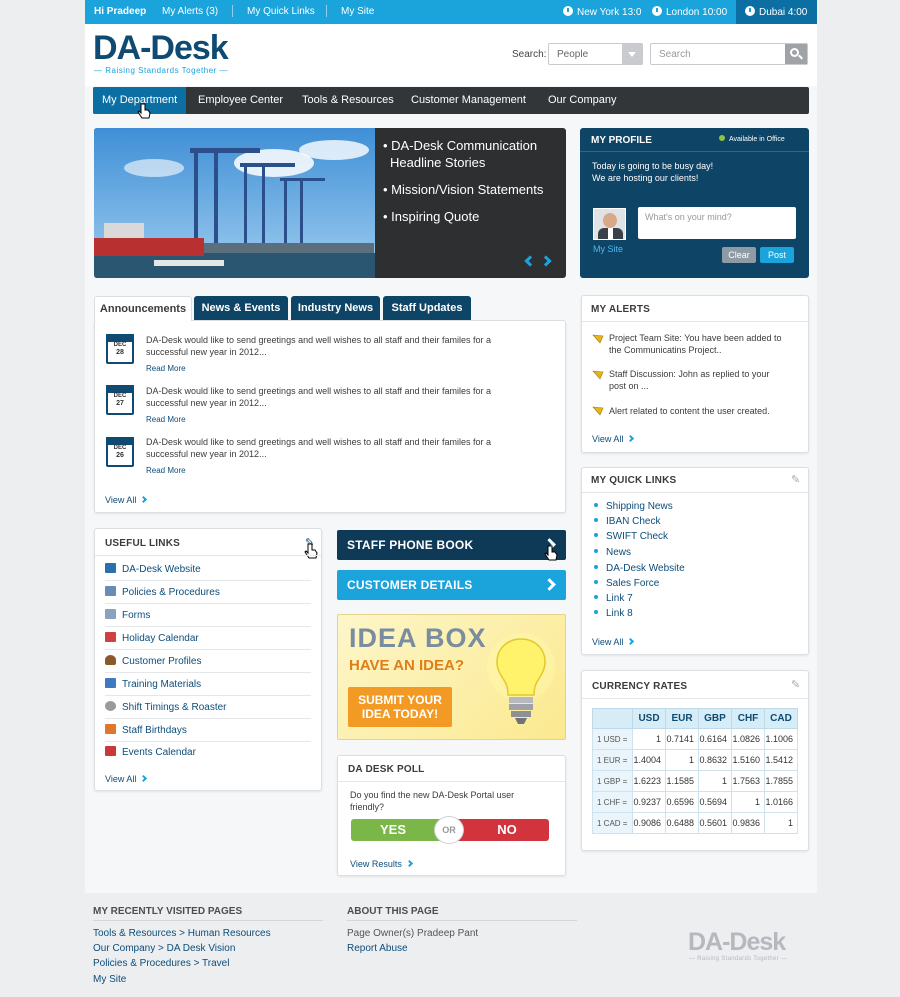  Describe the element at coordinates (127, 615) in the screenshot. I see `useful-link: Forms` at that location.